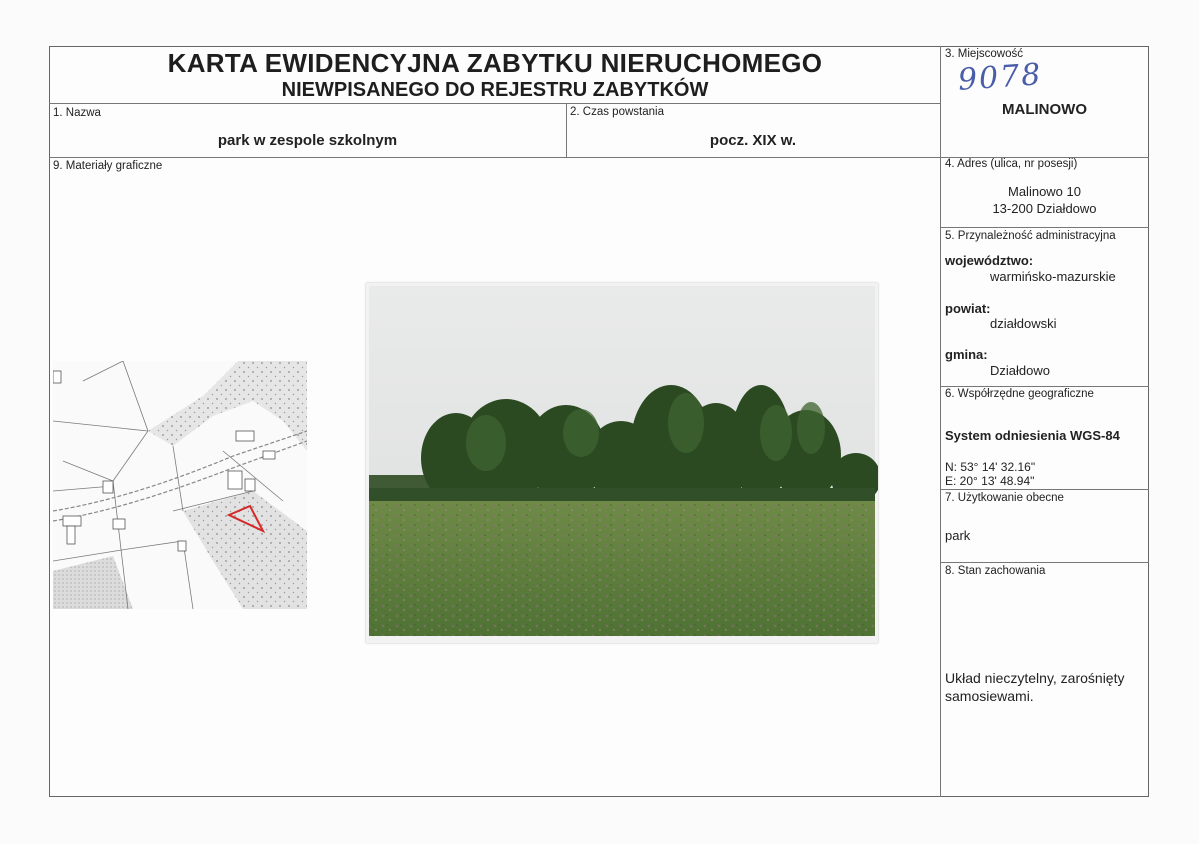  I want to click on date-label: 2. Czas powstania, so click(617, 112).